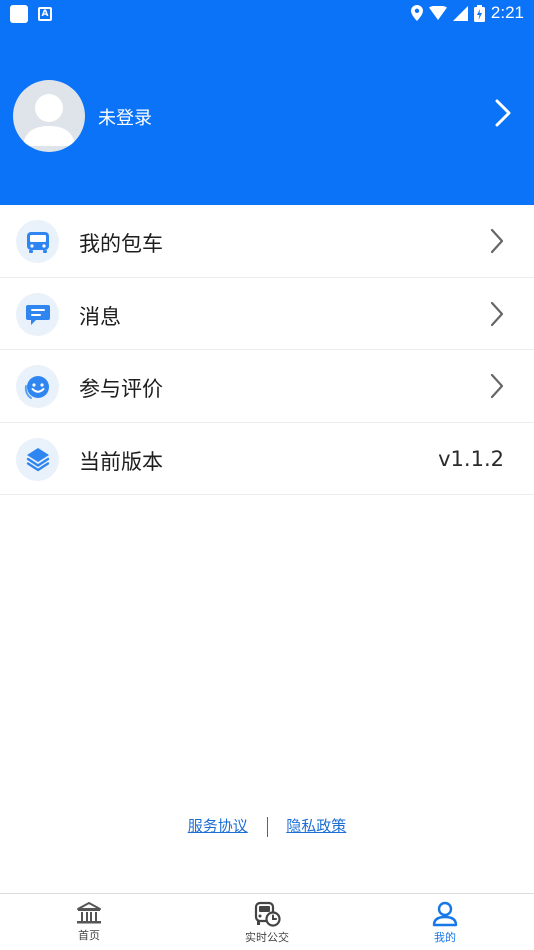 The image size is (534, 950). I want to click on tab-label: 实时公交, so click(267, 937).